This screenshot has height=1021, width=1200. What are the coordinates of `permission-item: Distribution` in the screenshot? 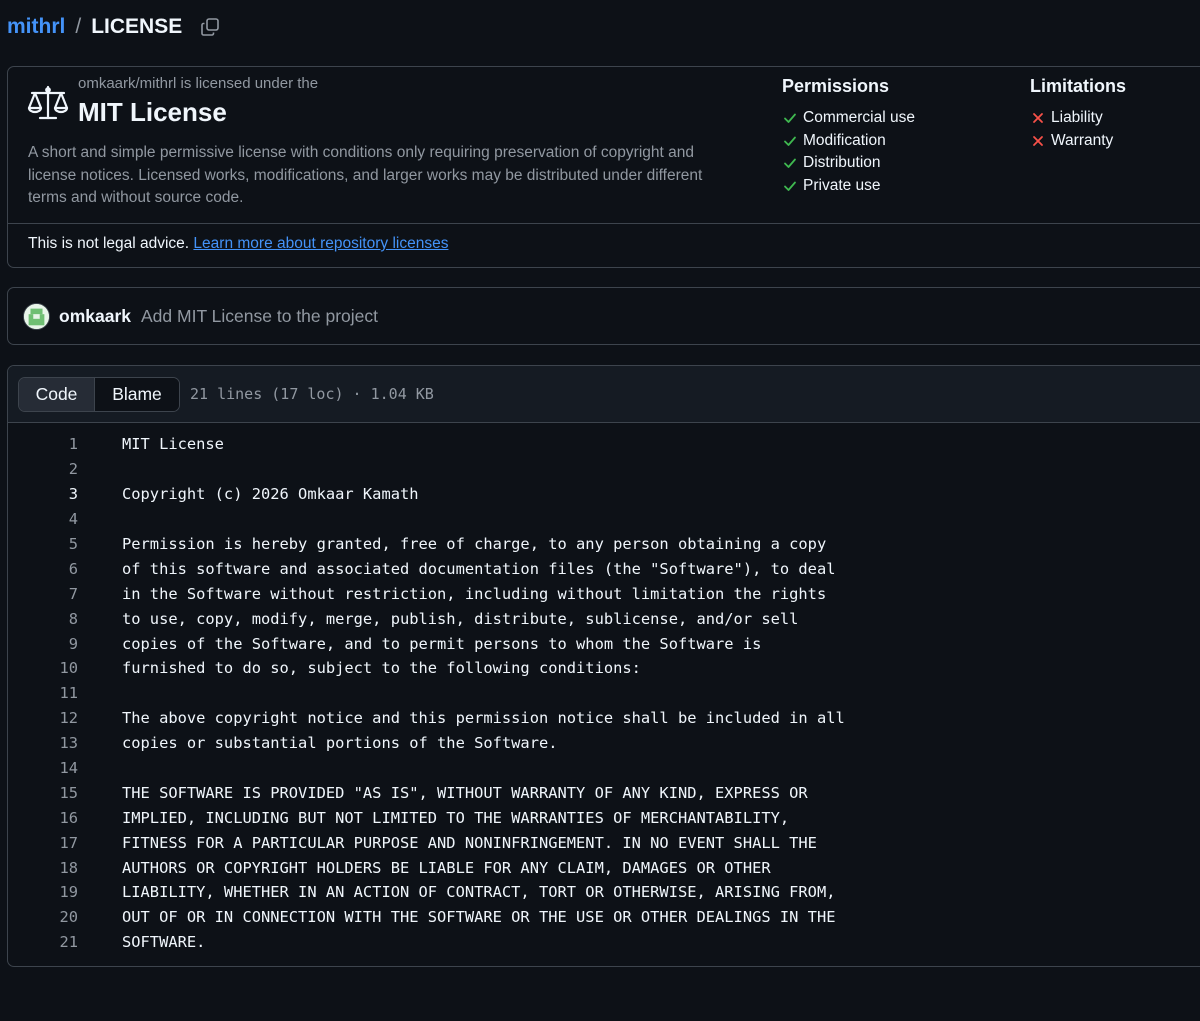 It's located at (848, 163).